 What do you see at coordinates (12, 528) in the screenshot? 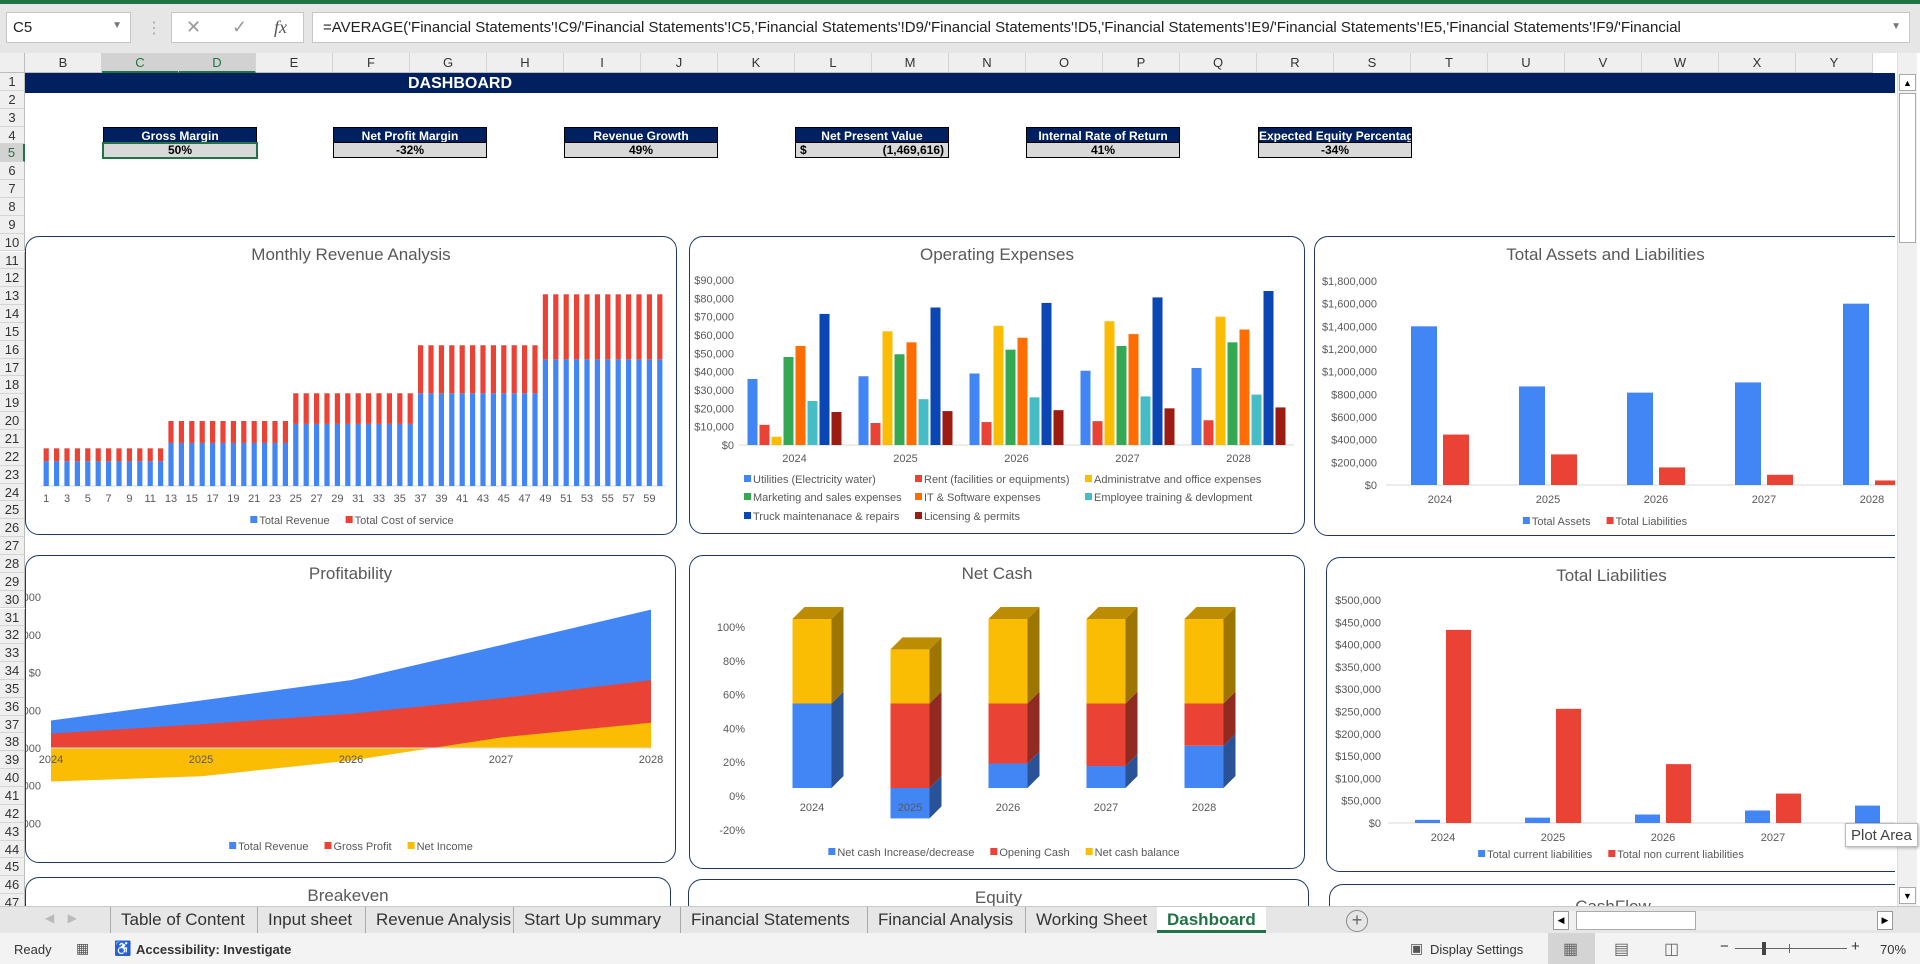
I see `row-header-26: 26` at bounding box center [12, 528].